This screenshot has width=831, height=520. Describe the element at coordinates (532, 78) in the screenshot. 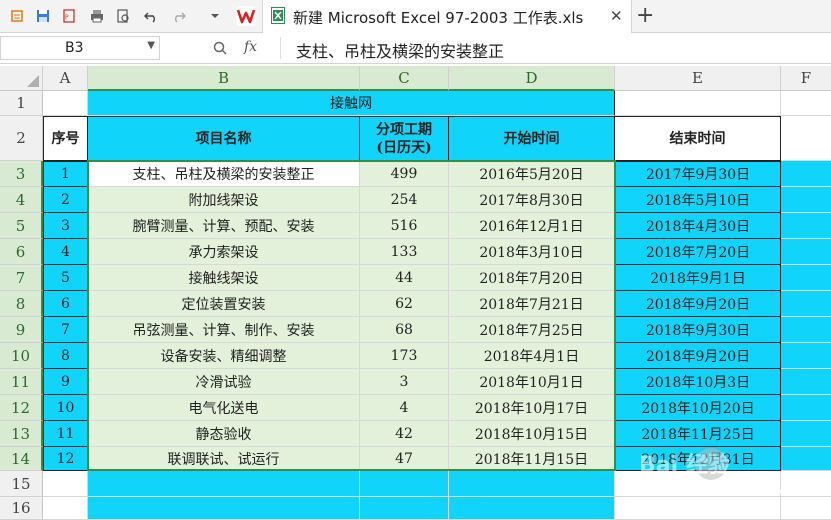

I see `column-header-d: D` at that location.